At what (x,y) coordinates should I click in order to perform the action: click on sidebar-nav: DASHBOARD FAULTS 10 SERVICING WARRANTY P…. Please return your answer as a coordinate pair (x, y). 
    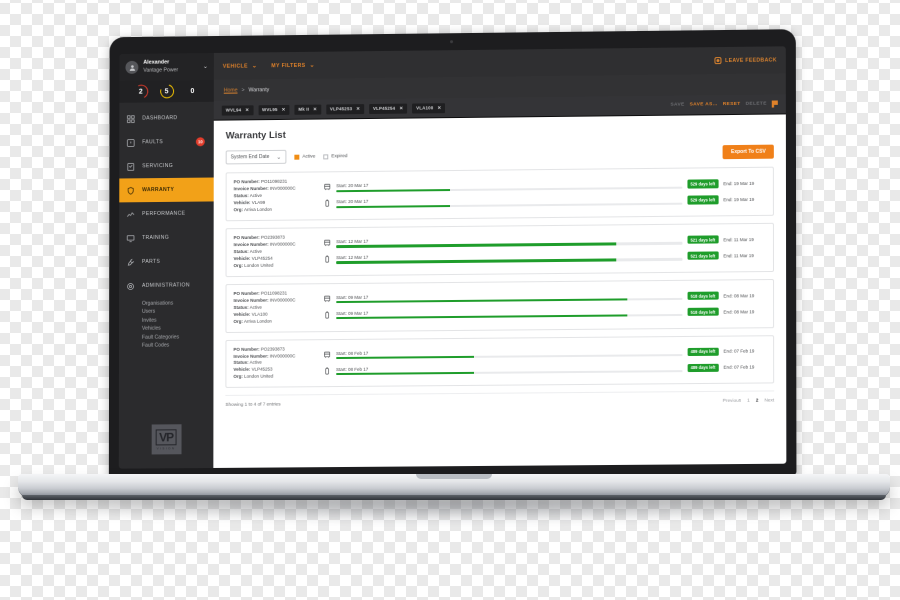
    Looking at the image, I should click on (166, 263).